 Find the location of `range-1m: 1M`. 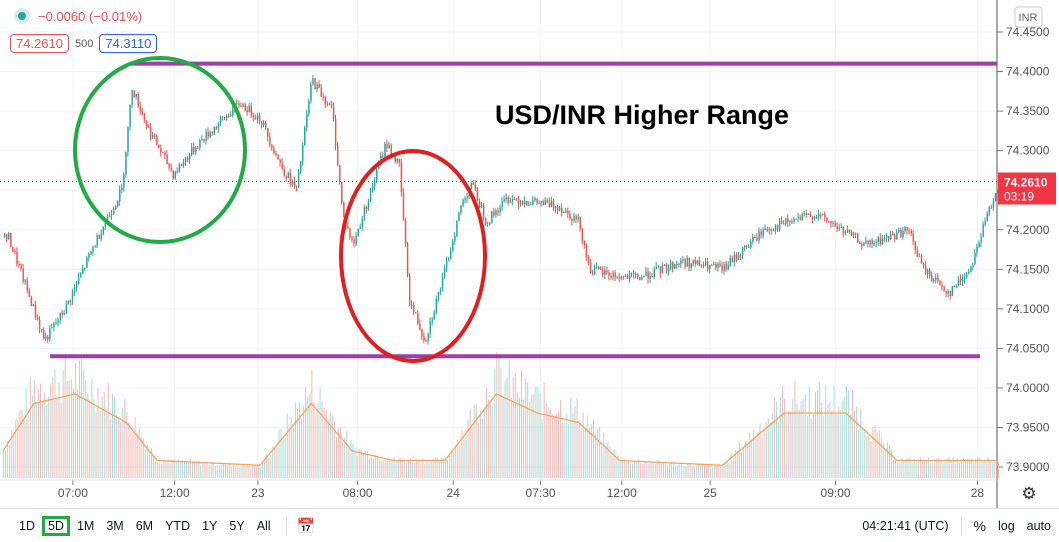

range-1m: 1M is located at coordinates (85, 526).